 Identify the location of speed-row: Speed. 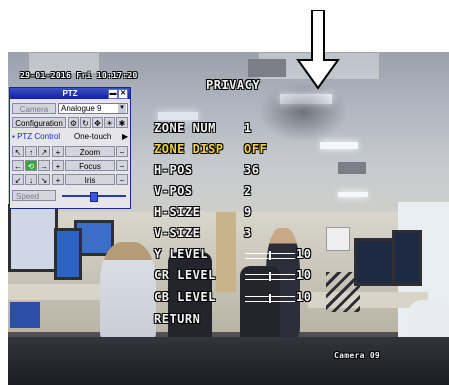
(70, 196).